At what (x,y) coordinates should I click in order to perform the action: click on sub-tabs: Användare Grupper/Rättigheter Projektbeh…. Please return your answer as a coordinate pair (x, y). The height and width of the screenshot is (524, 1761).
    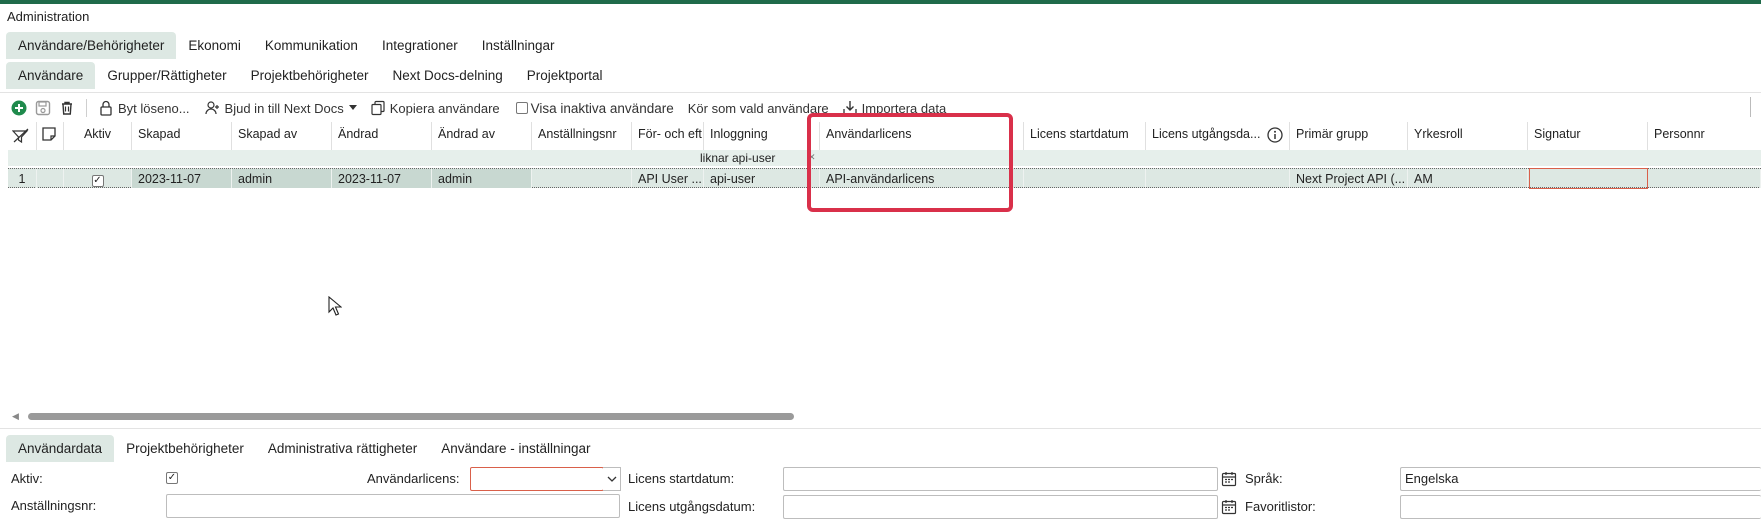
    Looking at the image, I should click on (310, 75).